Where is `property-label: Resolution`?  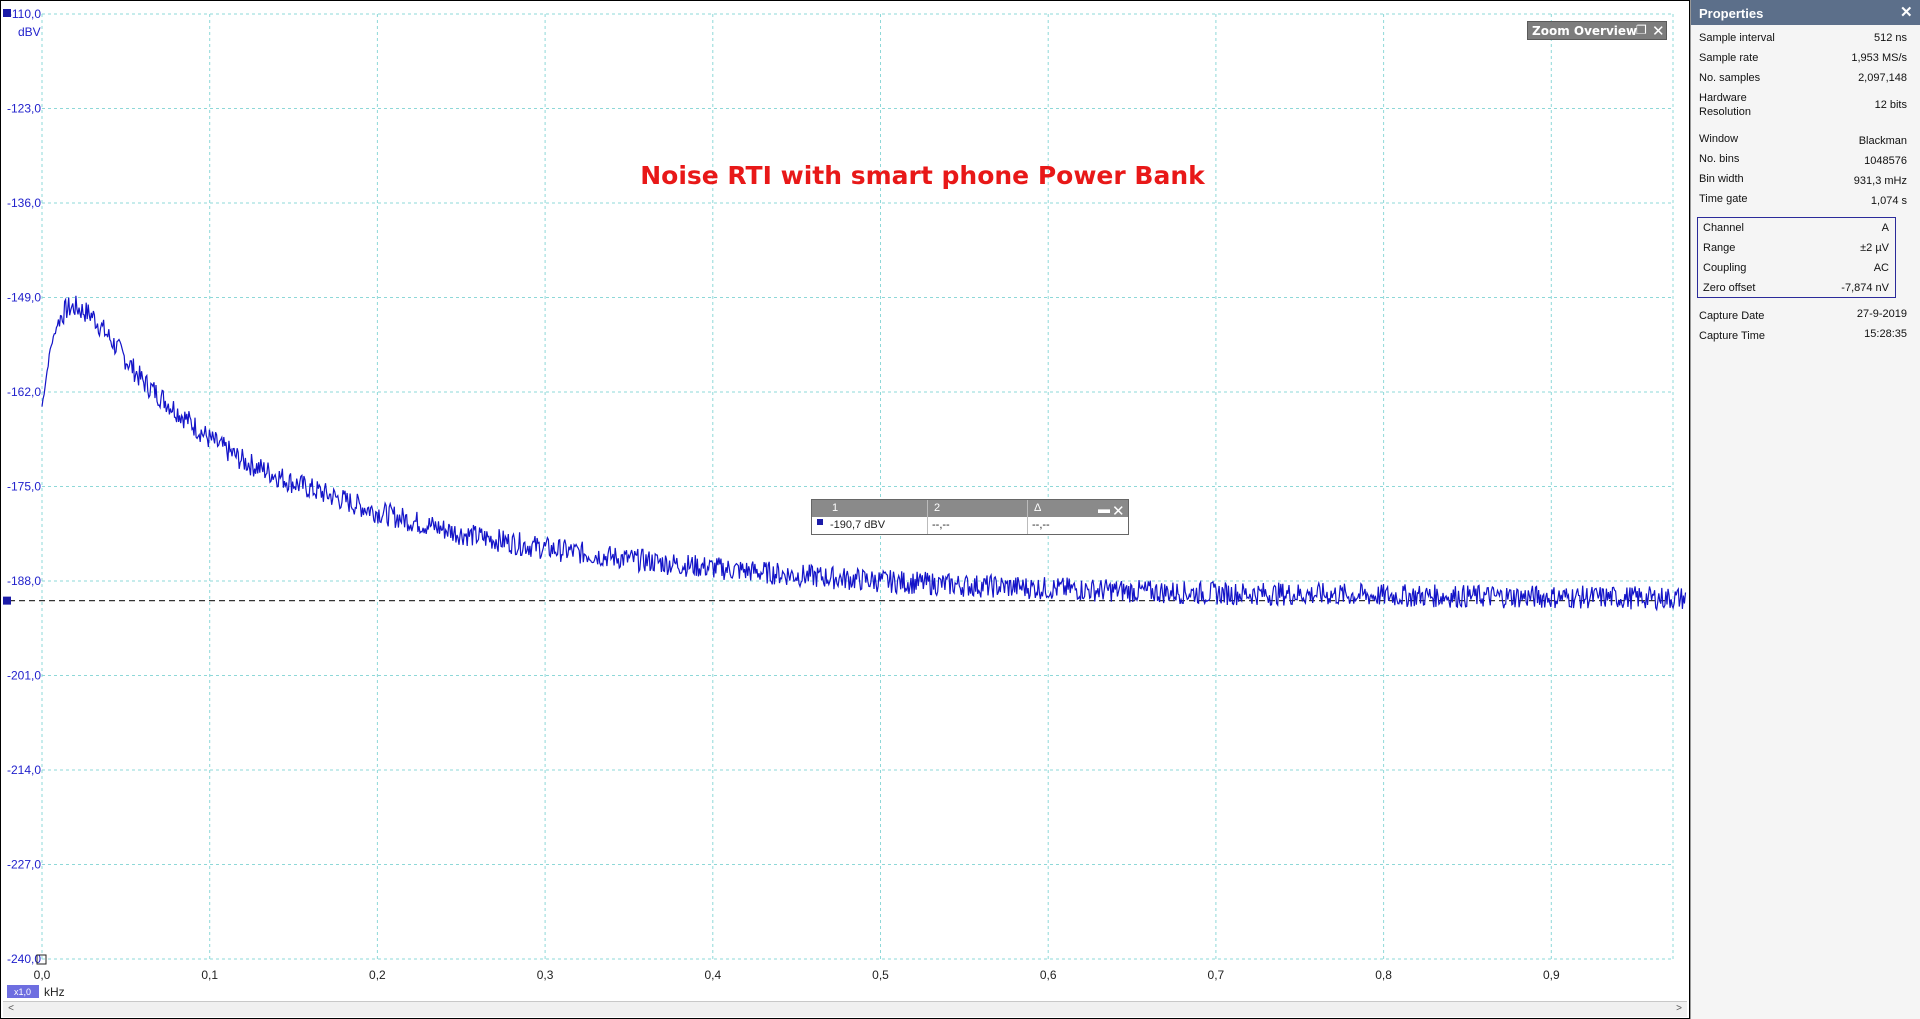
property-label: Resolution is located at coordinates (1725, 112).